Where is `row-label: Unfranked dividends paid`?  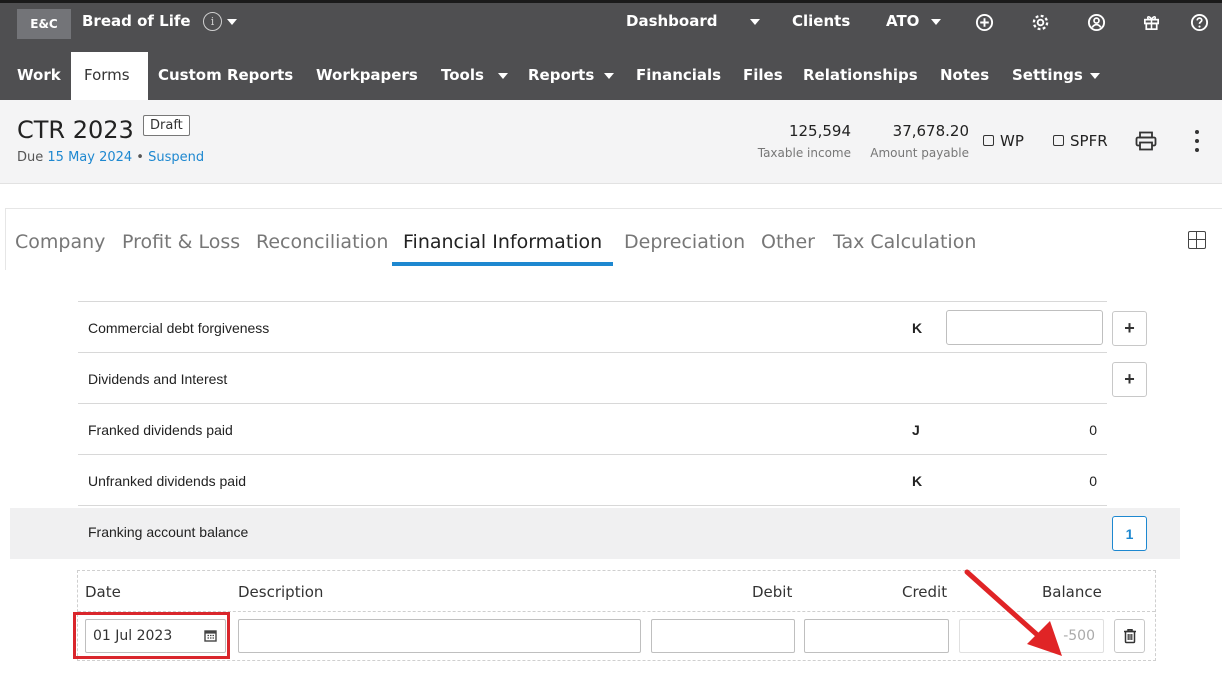
row-label: Unfranked dividends paid is located at coordinates (167, 481).